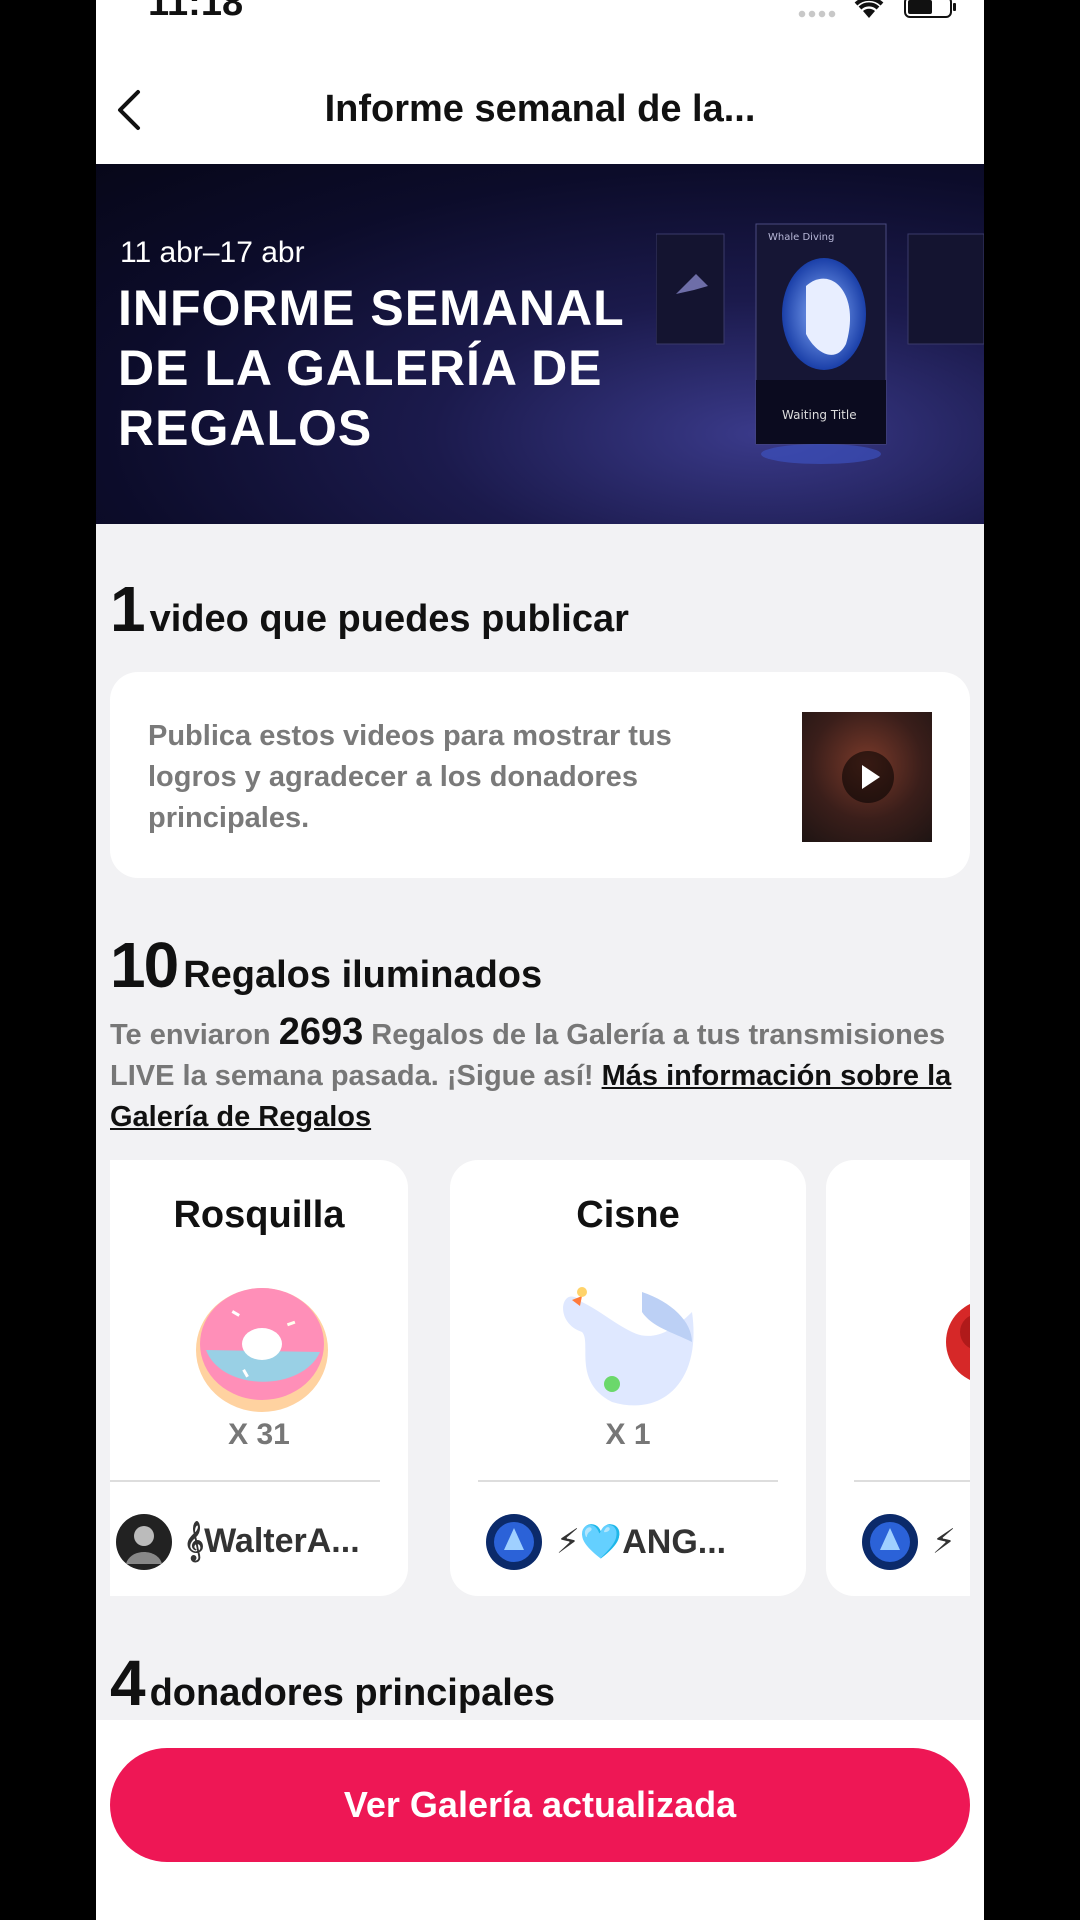  What do you see at coordinates (869, 9) in the screenshot?
I see `wifi-icon` at bounding box center [869, 9].